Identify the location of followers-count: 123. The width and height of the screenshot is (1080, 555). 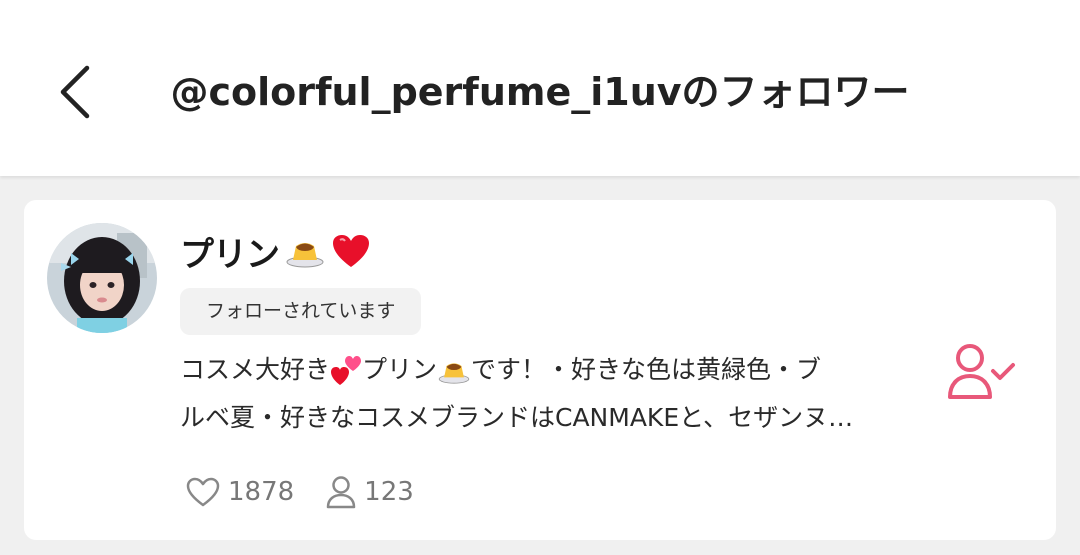
(389, 492).